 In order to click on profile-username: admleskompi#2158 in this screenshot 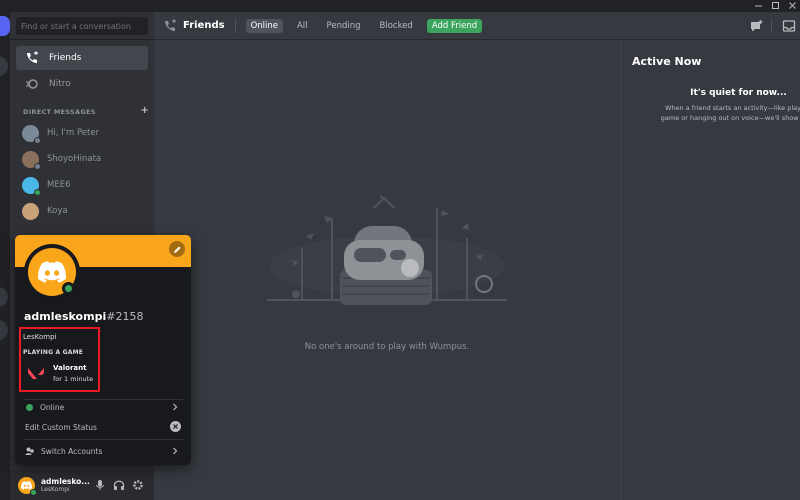, I will do `click(83, 316)`.